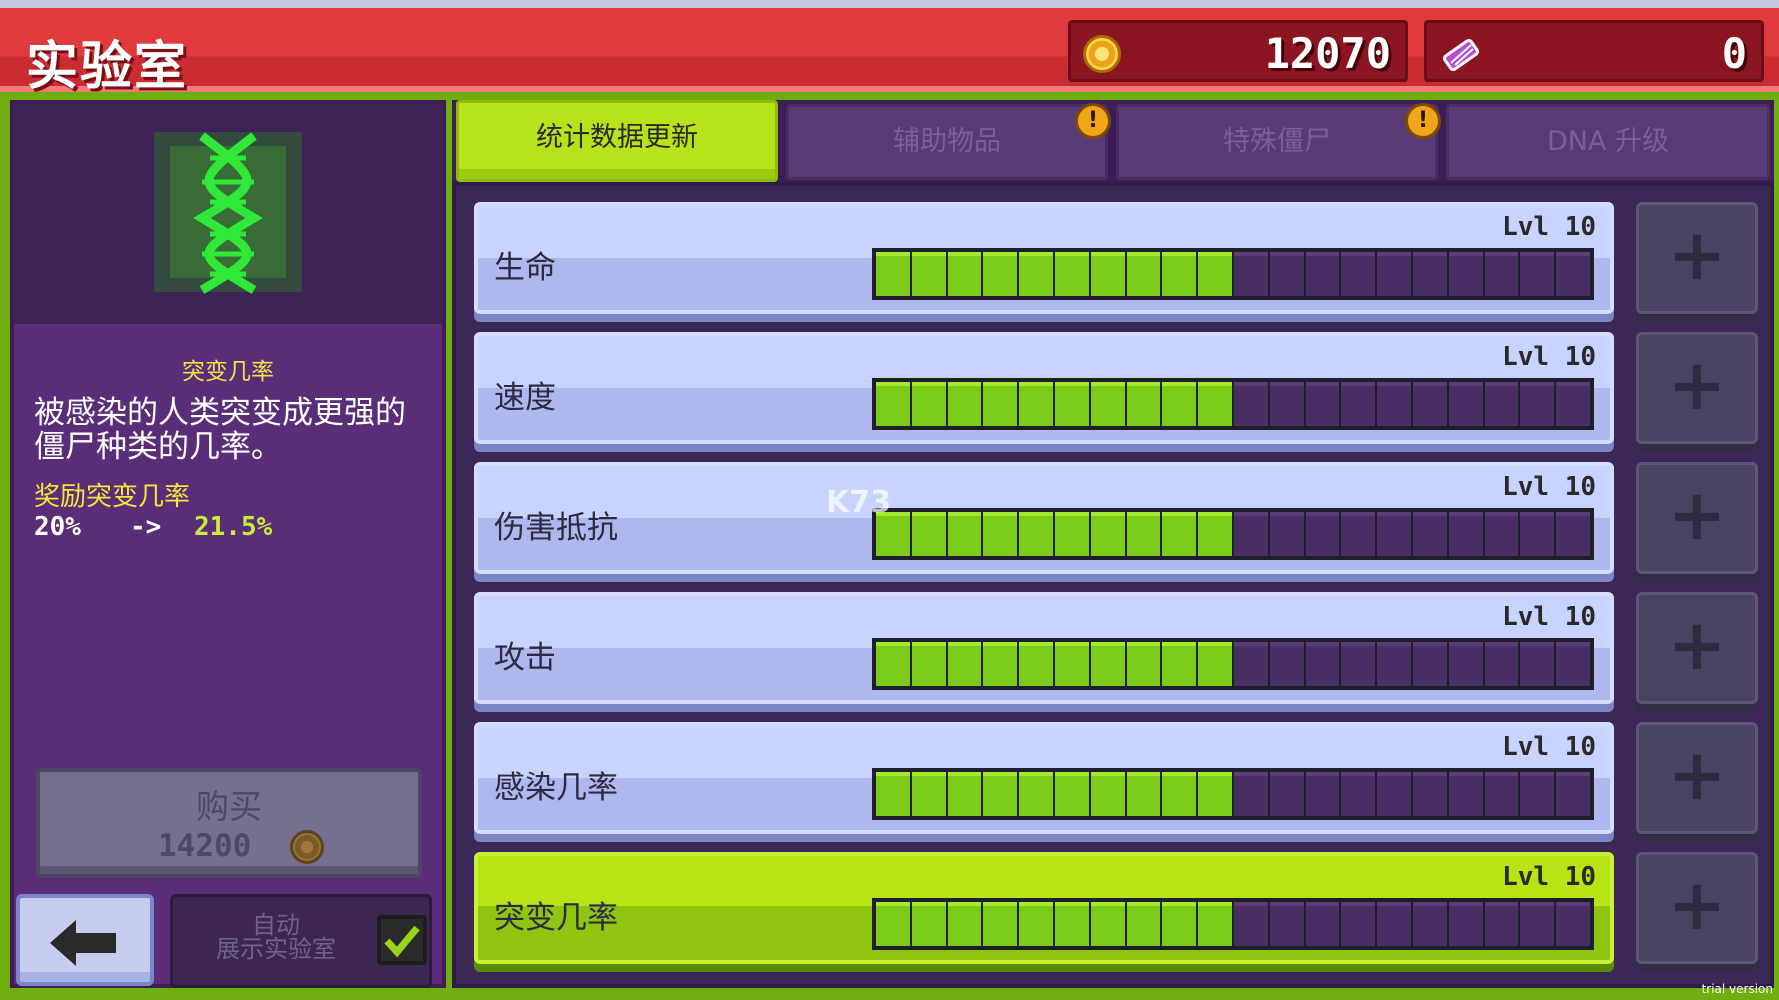 This screenshot has height=1000, width=1779. Describe the element at coordinates (1044, 648) in the screenshot. I see `stat-row: 攻击 Lvl 10` at that location.